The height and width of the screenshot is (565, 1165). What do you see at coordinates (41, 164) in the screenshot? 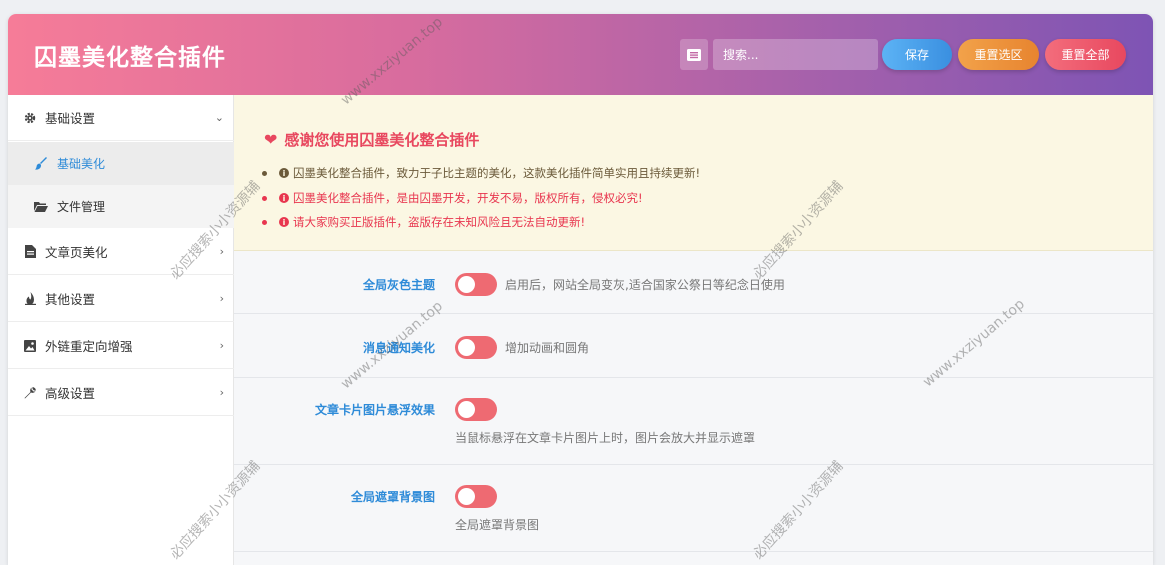
I see `brush-icon` at bounding box center [41, 164].